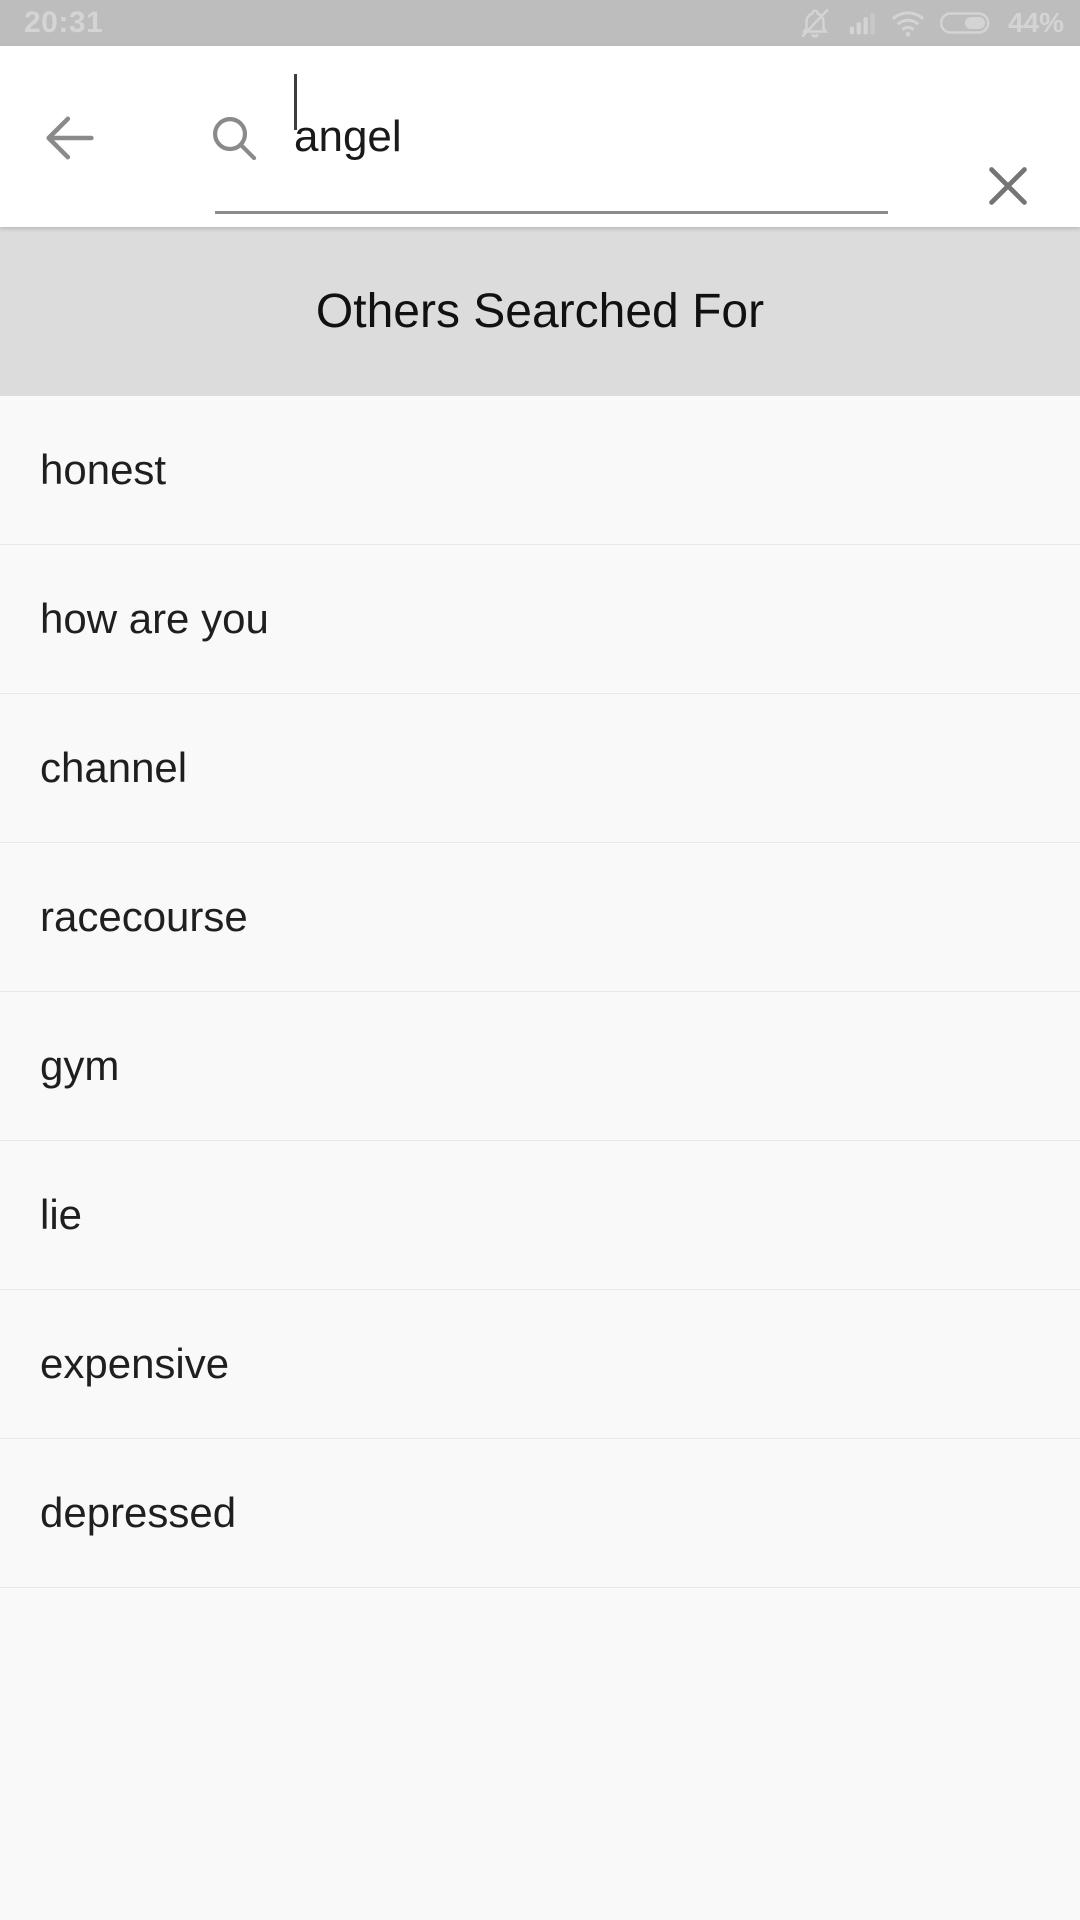 Image resolution: width=1080 pixels, height=1920 pixels. I want to click on status-bar-clock: 20:31, so click(64, 22).